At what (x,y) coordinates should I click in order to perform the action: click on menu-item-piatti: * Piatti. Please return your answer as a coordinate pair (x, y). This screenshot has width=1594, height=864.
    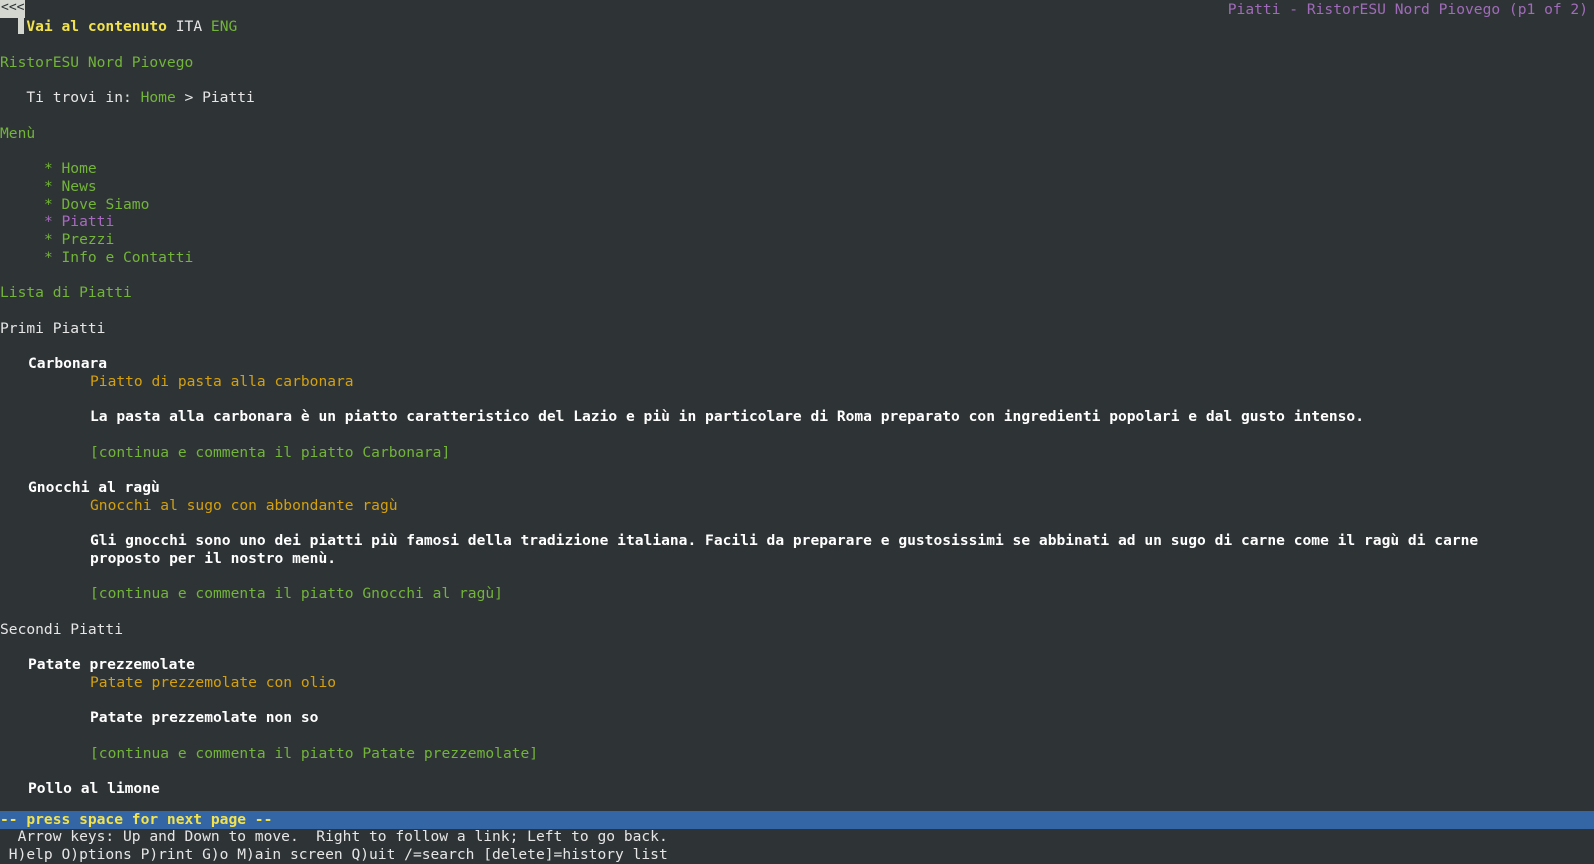
    Looking at the image, I should click on (57, 222).